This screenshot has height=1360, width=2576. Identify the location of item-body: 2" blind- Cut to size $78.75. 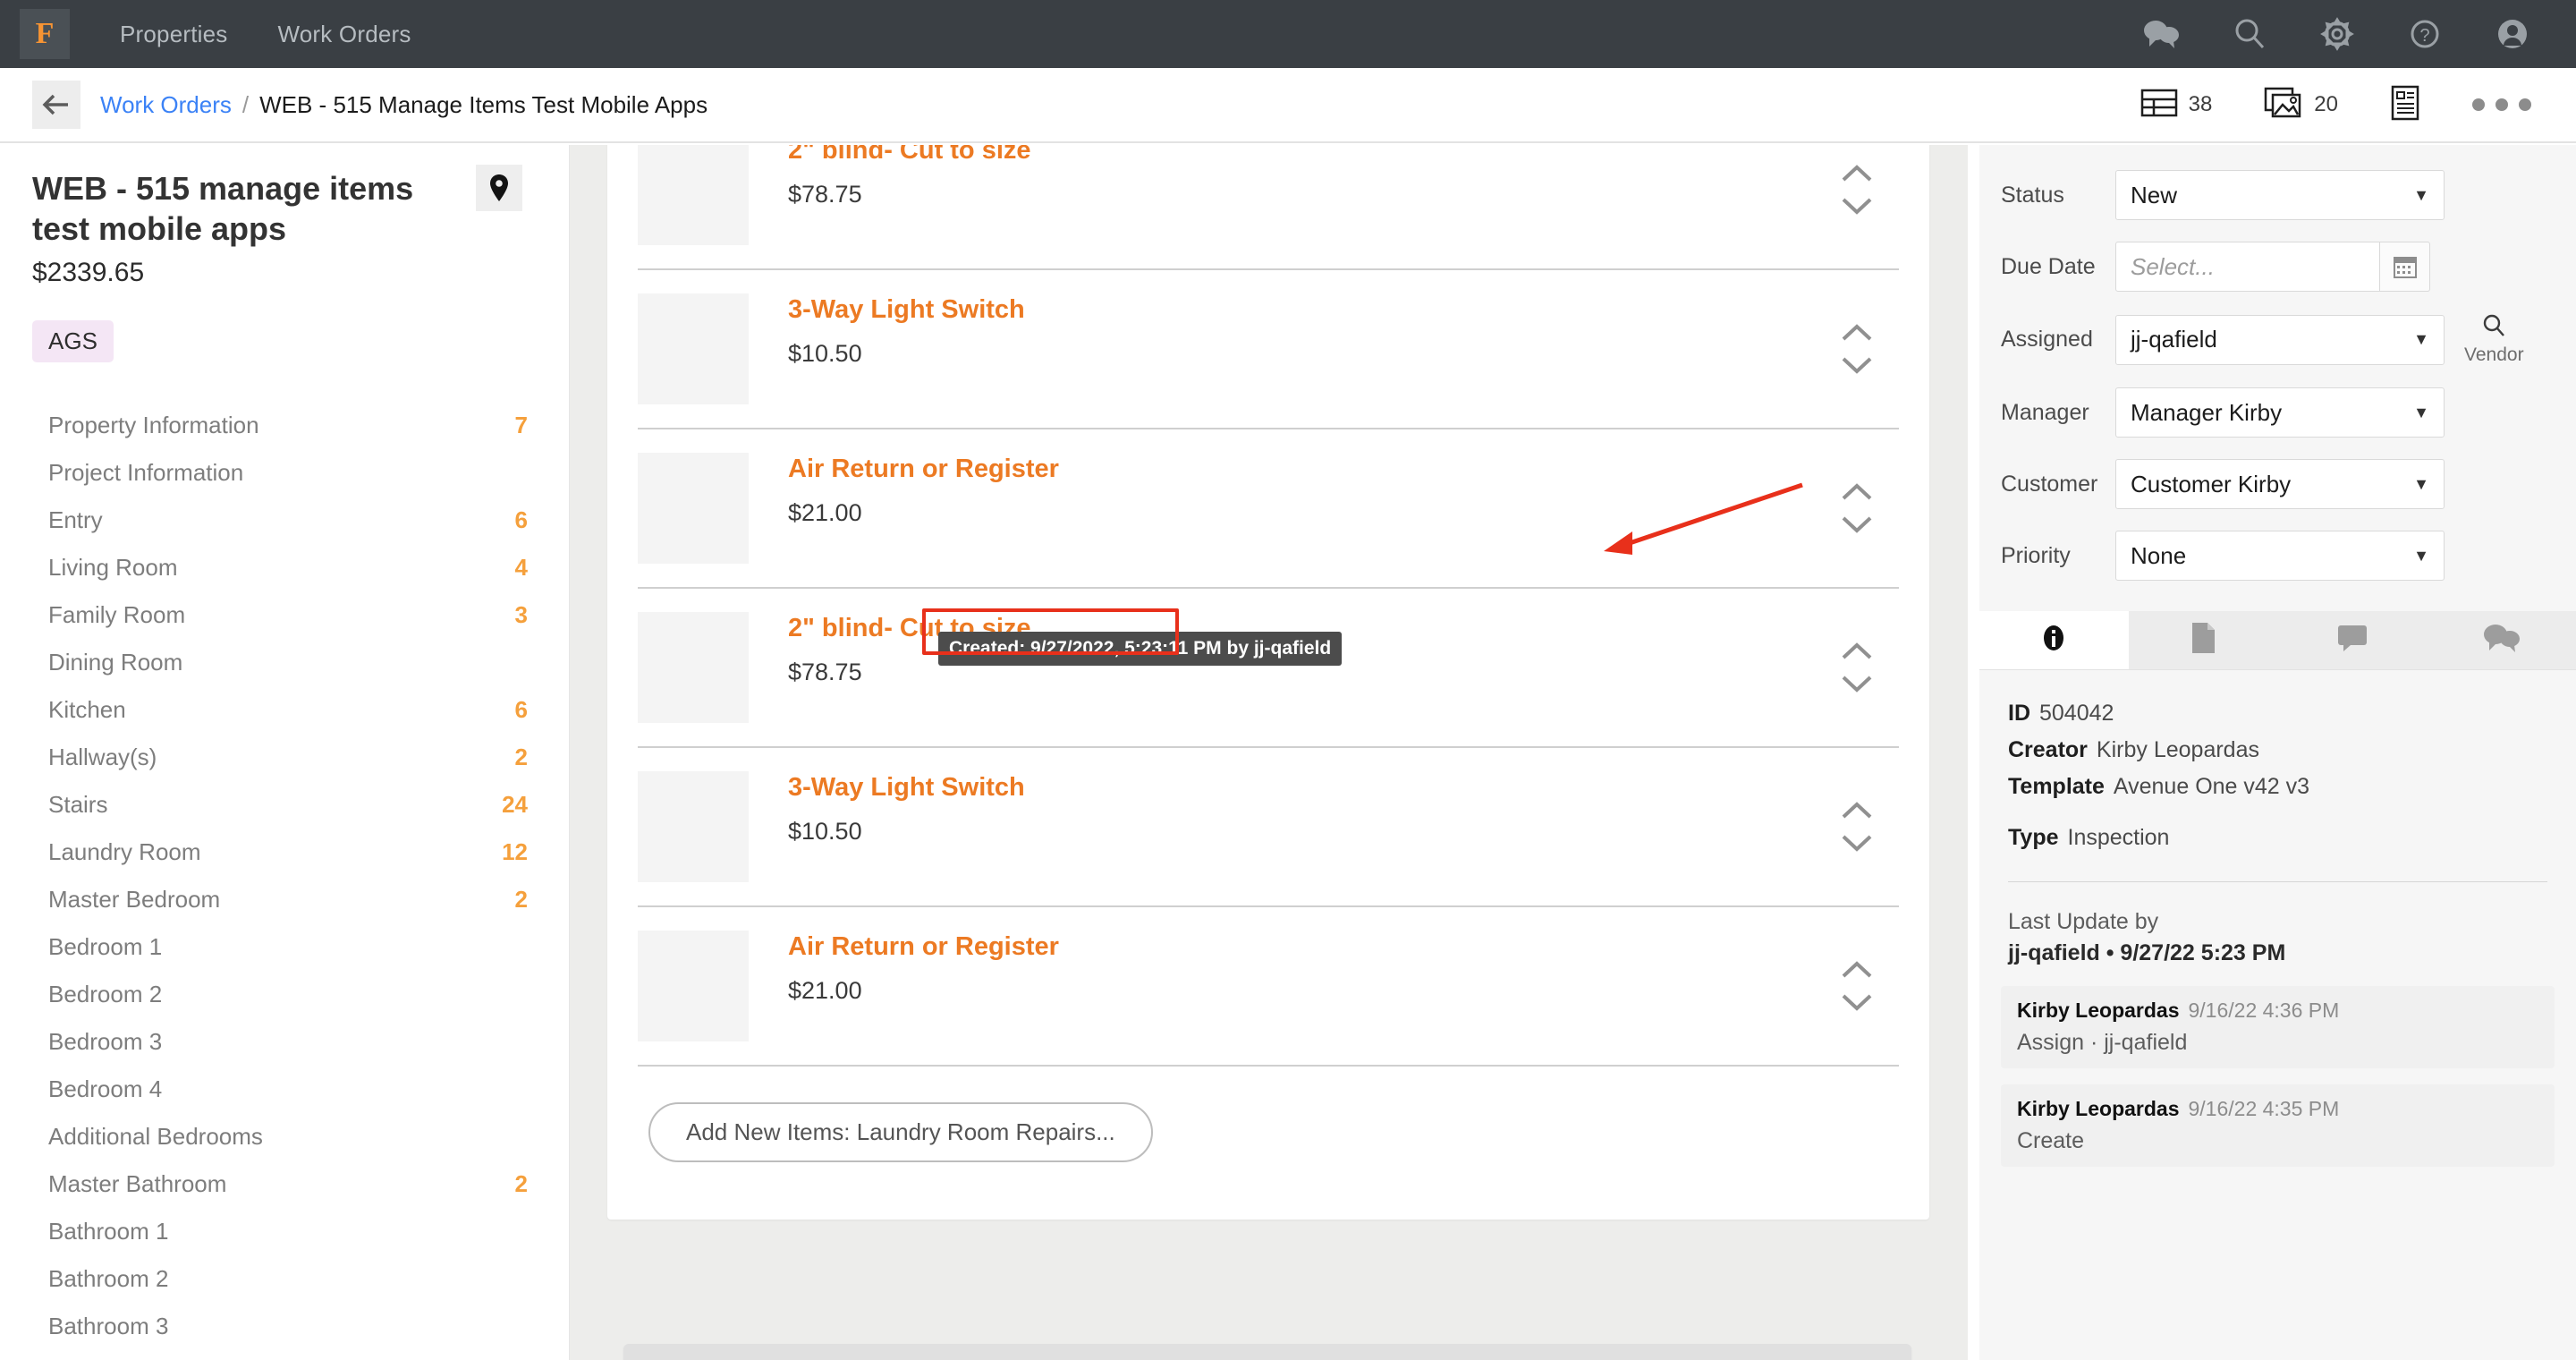
(1343, 195).